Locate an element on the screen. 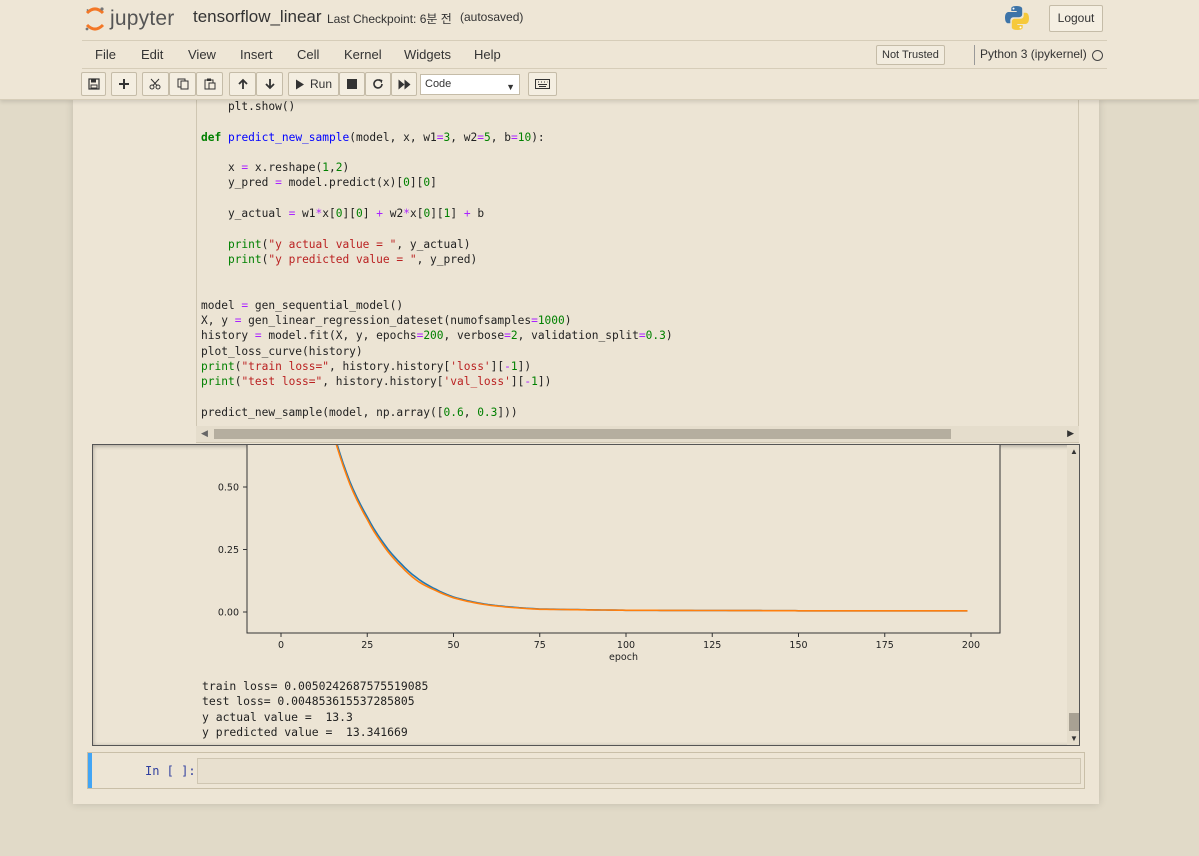 This screenshot has height=856, width=1199. code-line: plt.show() is located at coordinates (248, 106).